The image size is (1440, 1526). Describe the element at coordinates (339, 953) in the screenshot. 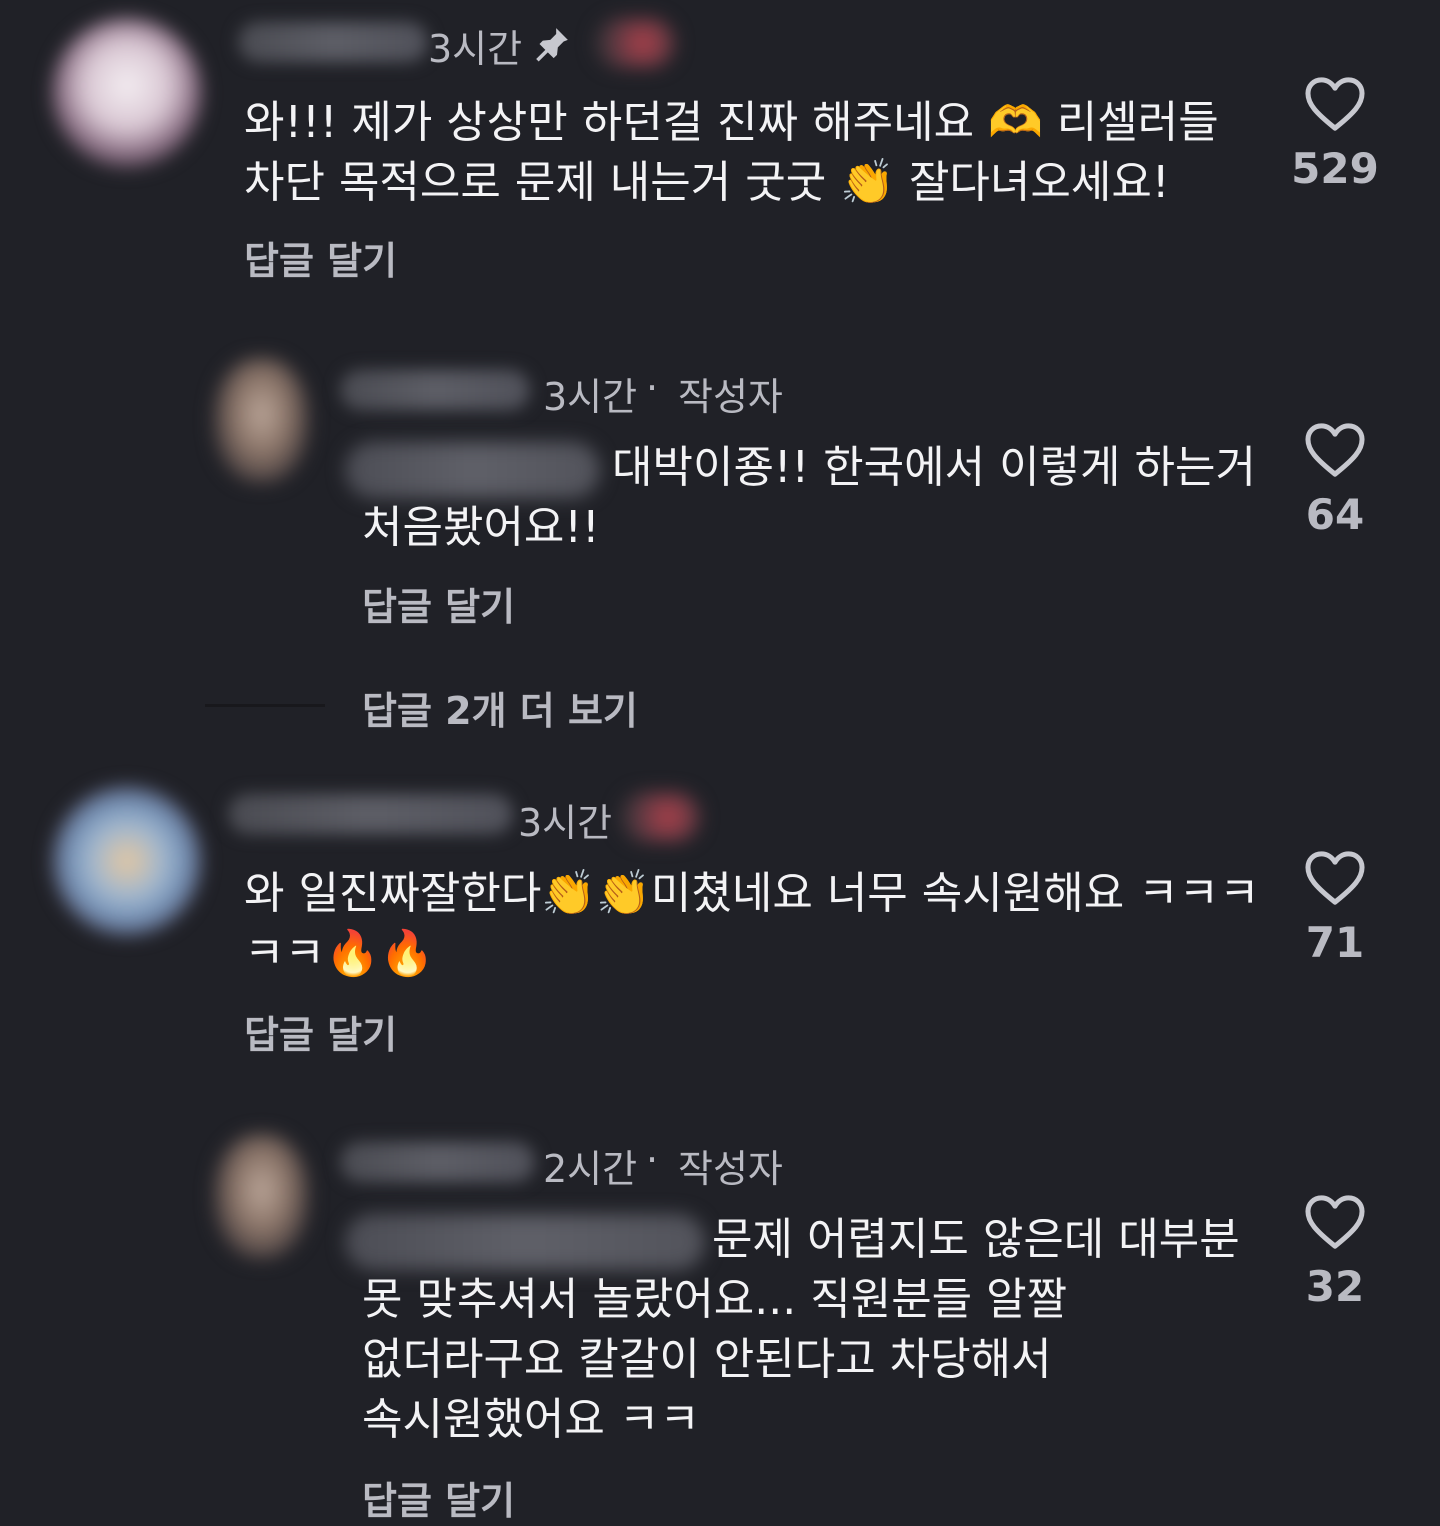

I see `comment-text-line-2: ㅋㅋ🔥🔥` at that location.